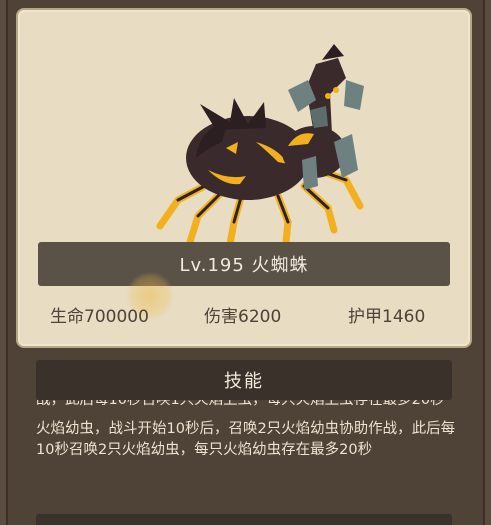  I want to click on skills-header-label: 技能, so click(244, 381).